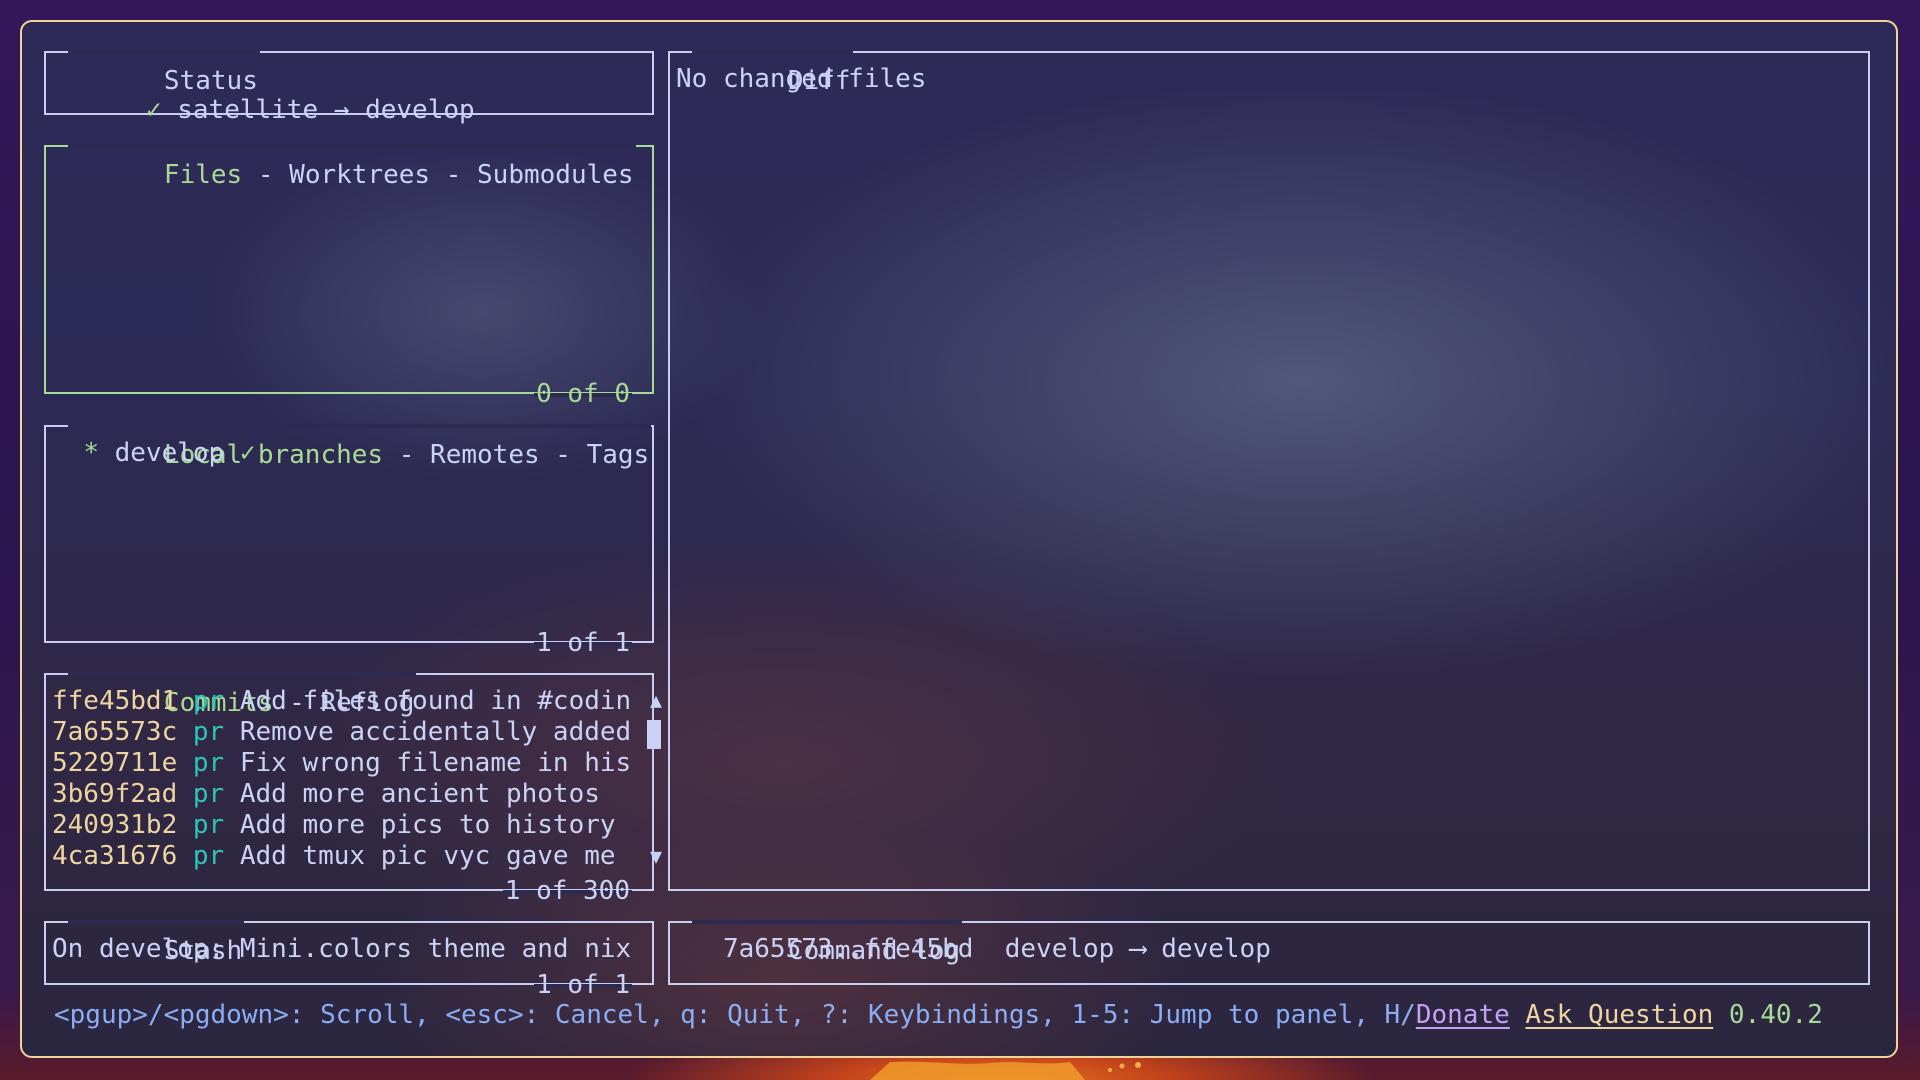  I want to click on tab-tags: Tags, so click(618, 455).